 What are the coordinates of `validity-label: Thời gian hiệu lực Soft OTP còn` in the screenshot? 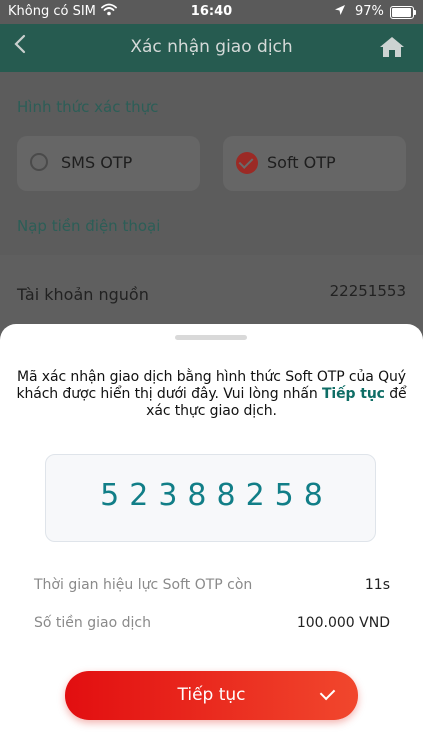 It's located at (143, 585).